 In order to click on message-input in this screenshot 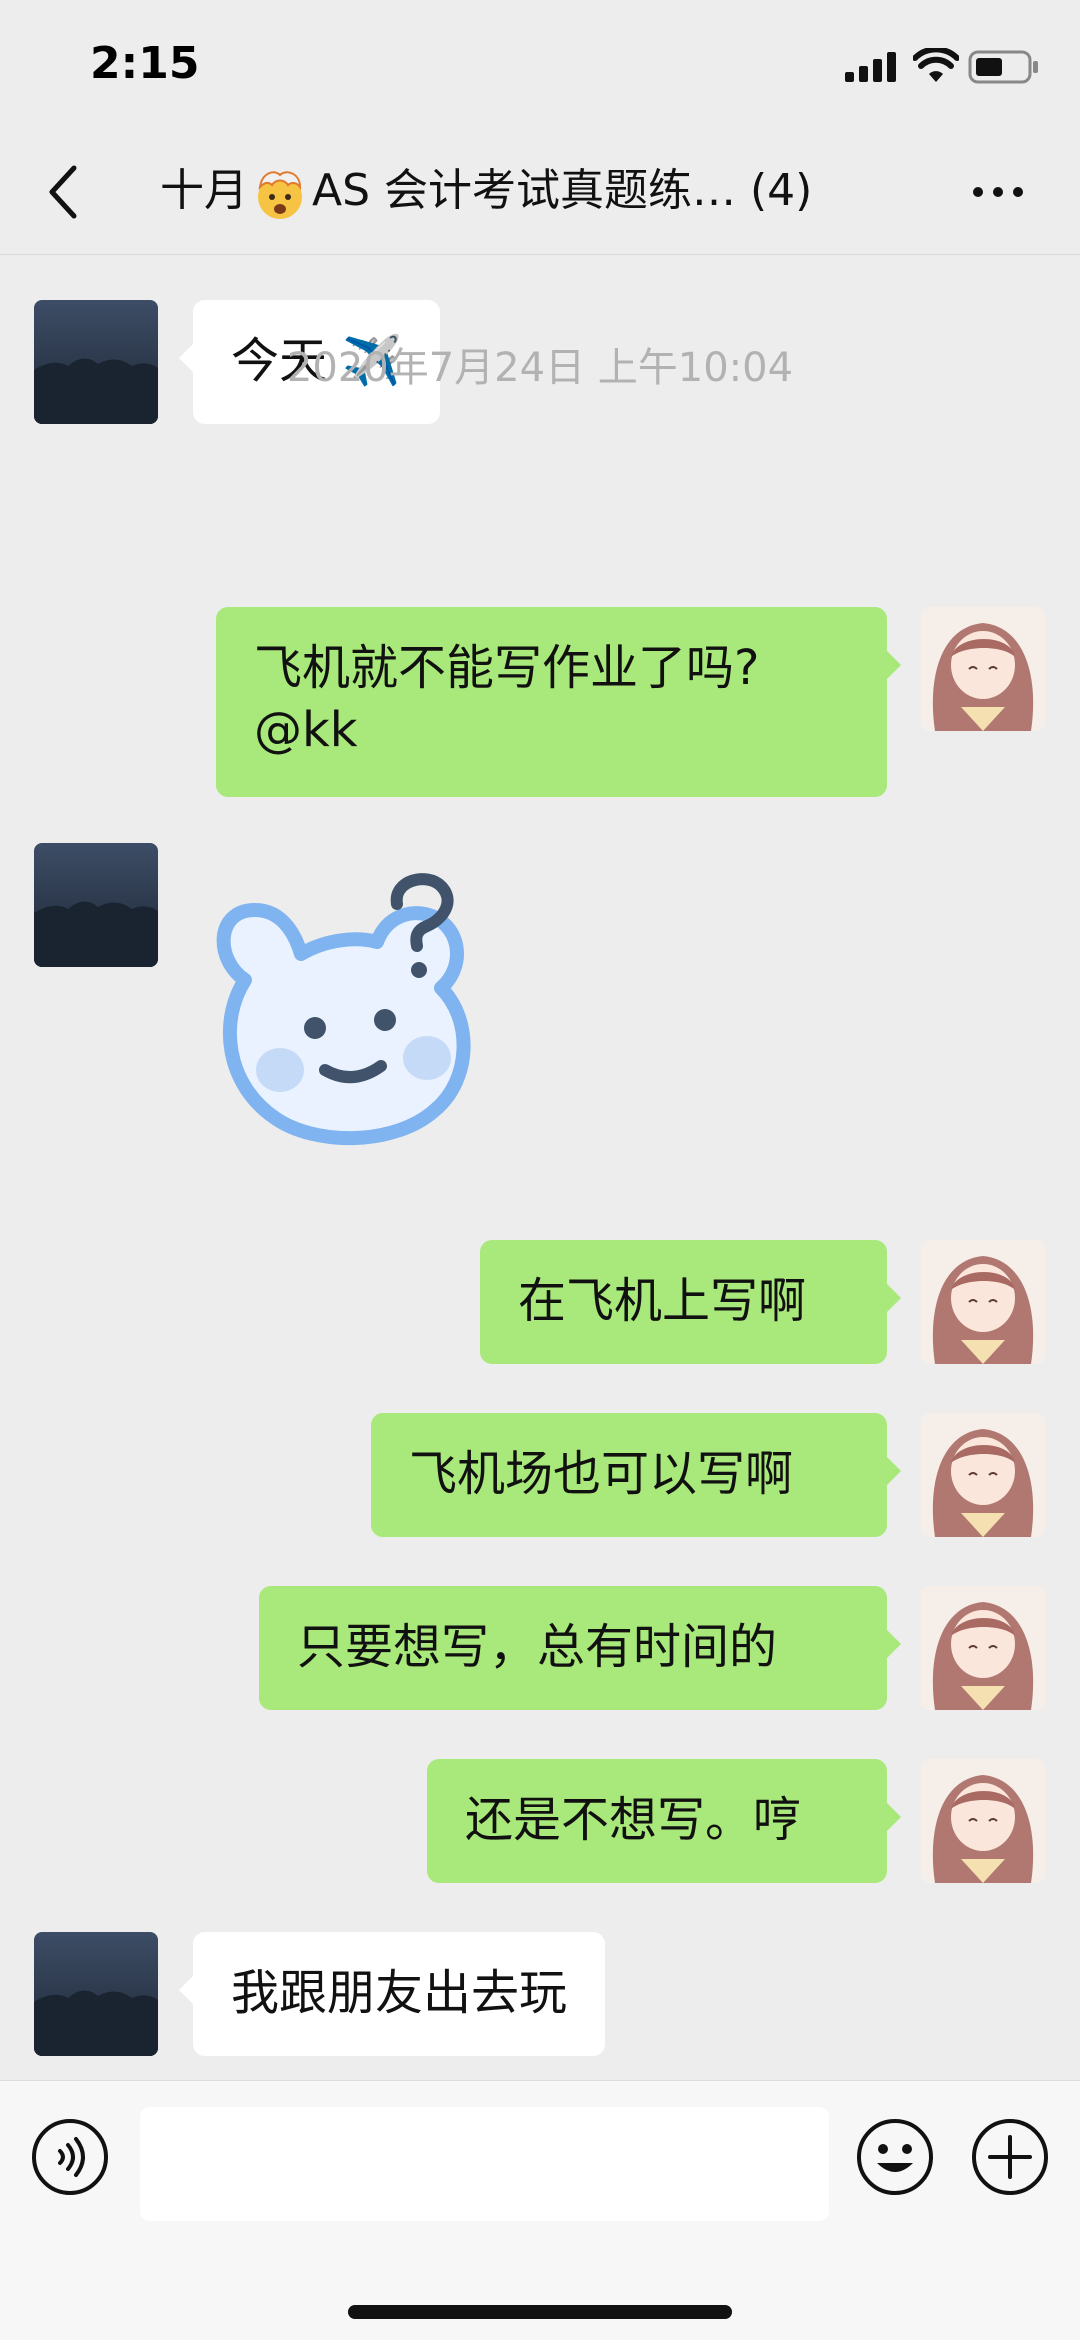, I will do `click(484, 2164)`.